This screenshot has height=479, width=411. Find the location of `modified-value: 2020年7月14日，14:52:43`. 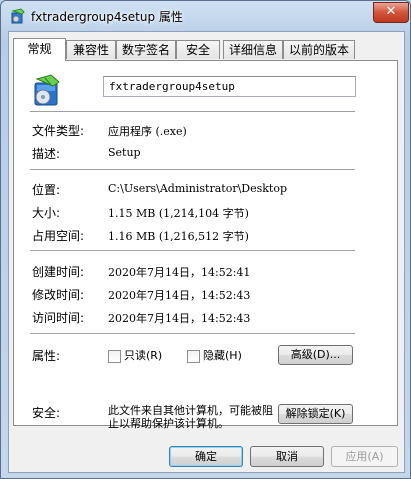

modified-value: 2020年7月14日，14:52:43 is located at coordinates (179, 295).